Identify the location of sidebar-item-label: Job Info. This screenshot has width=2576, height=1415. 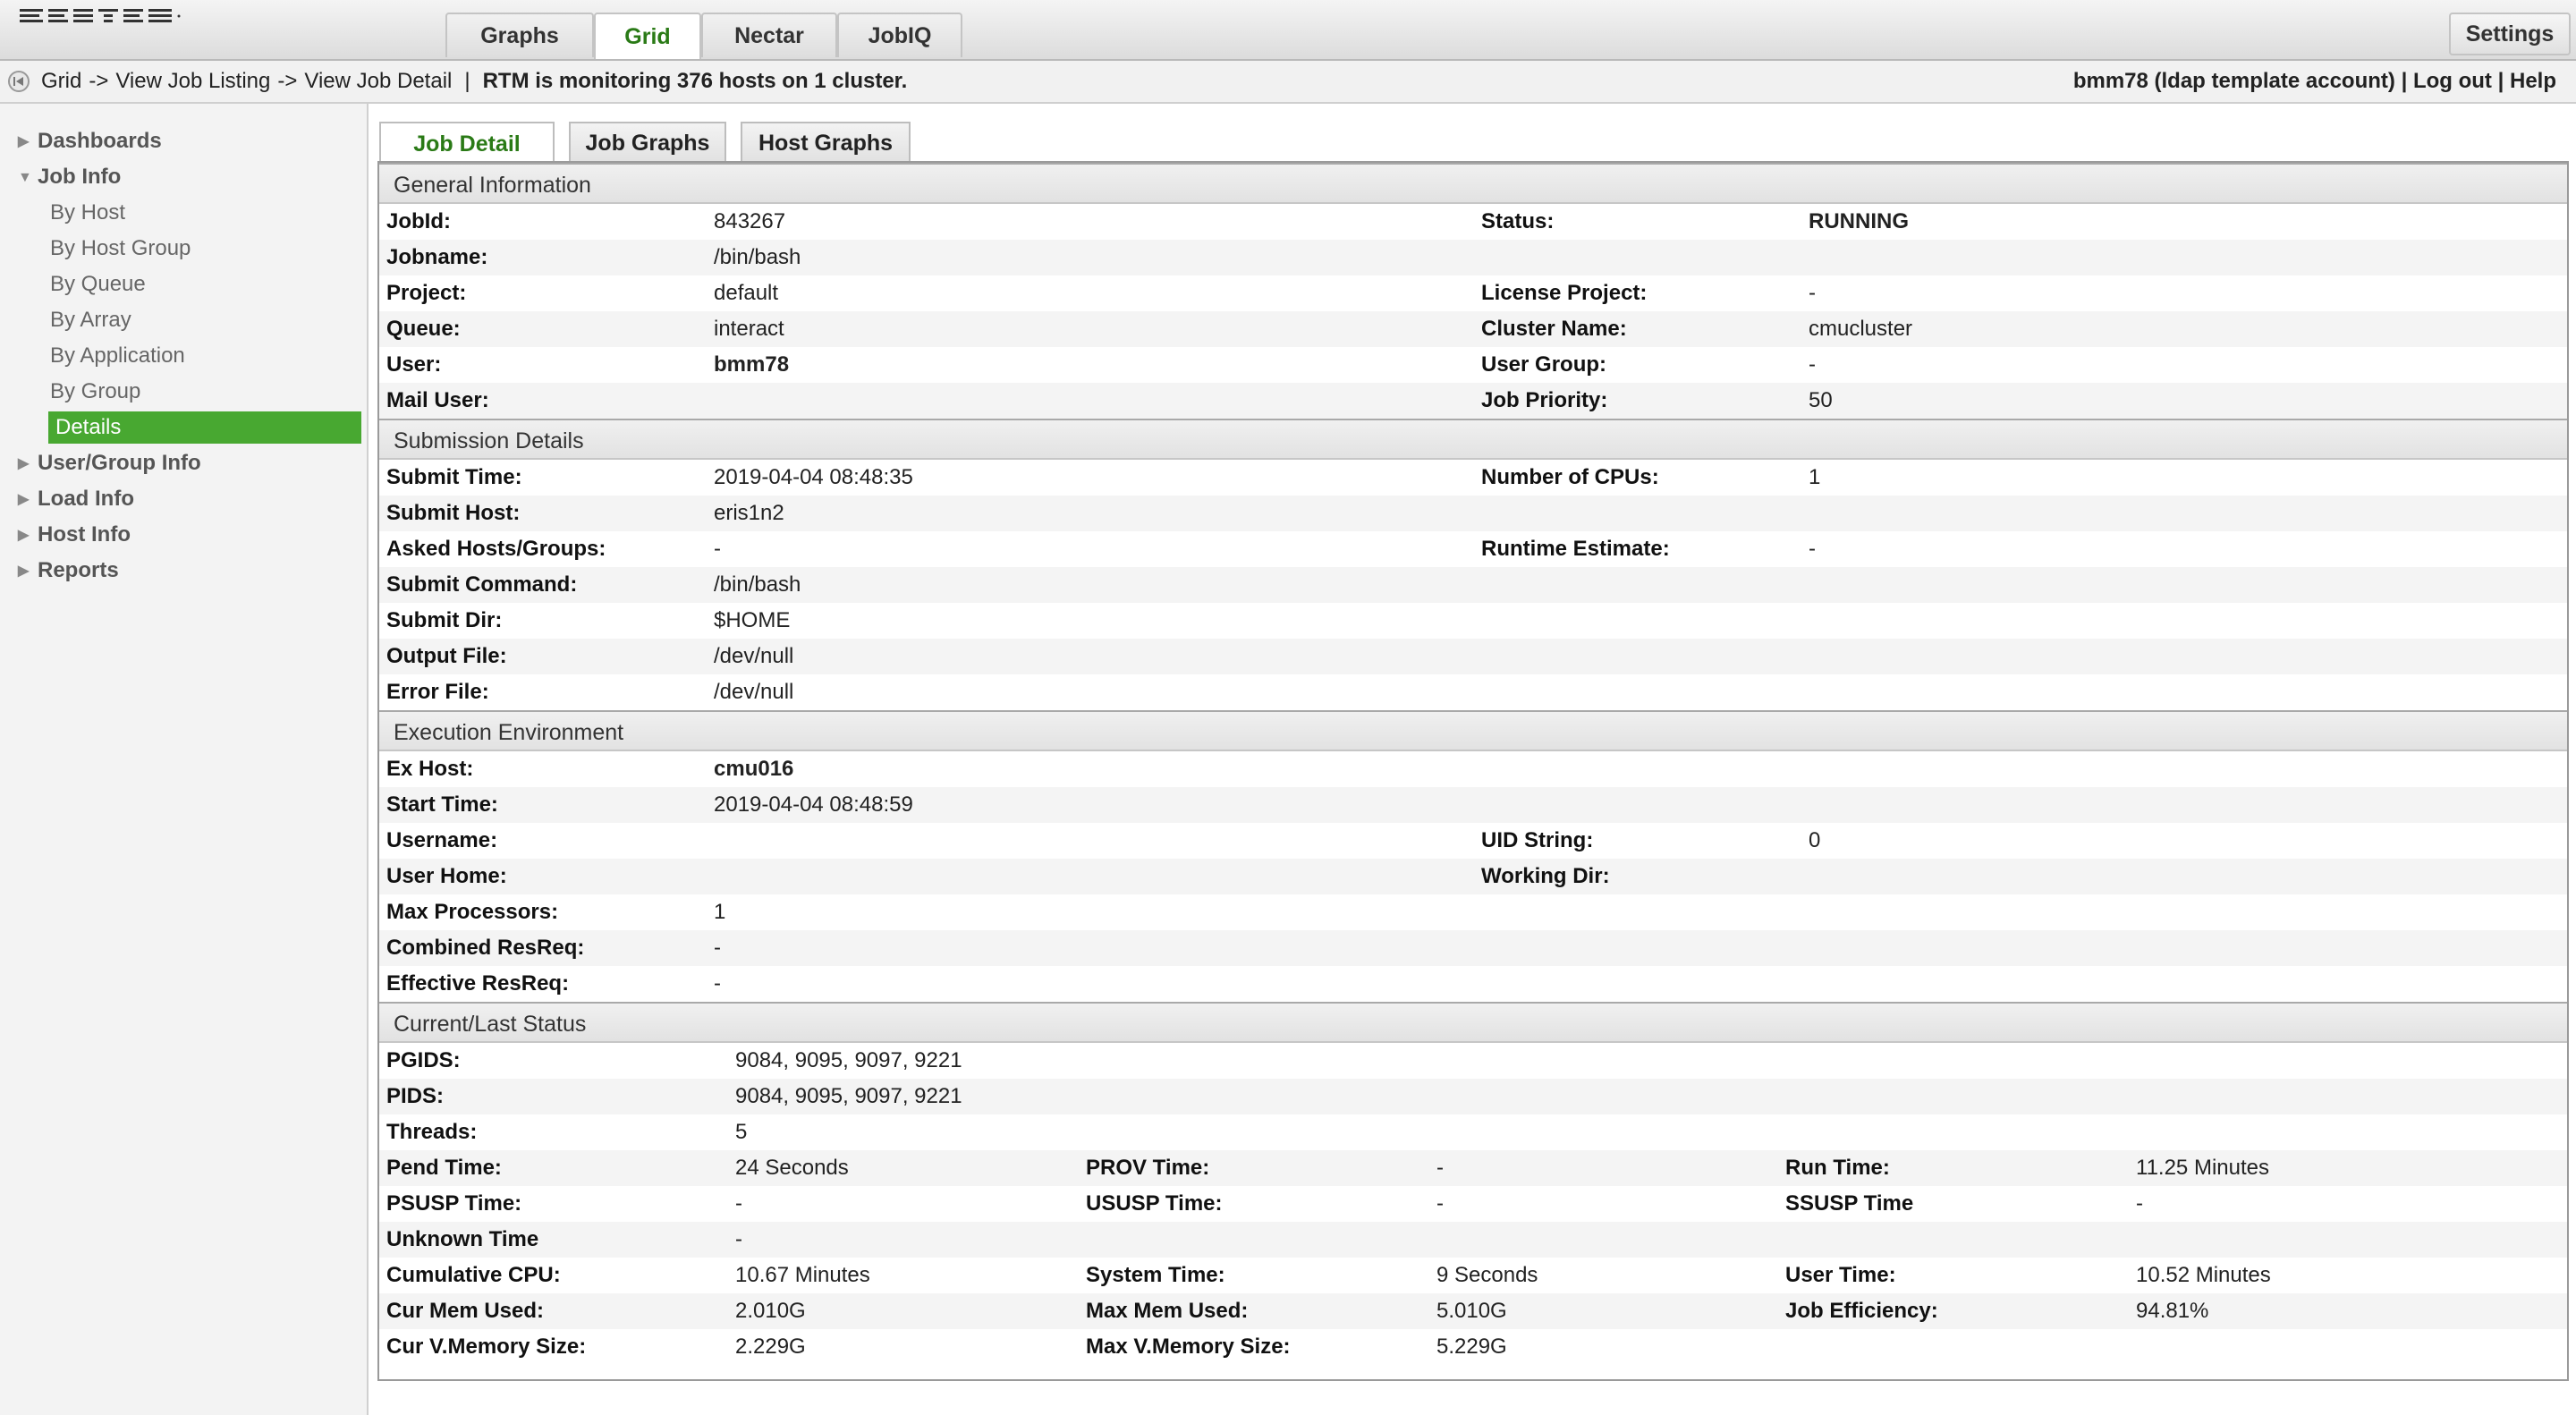
(80, 177).